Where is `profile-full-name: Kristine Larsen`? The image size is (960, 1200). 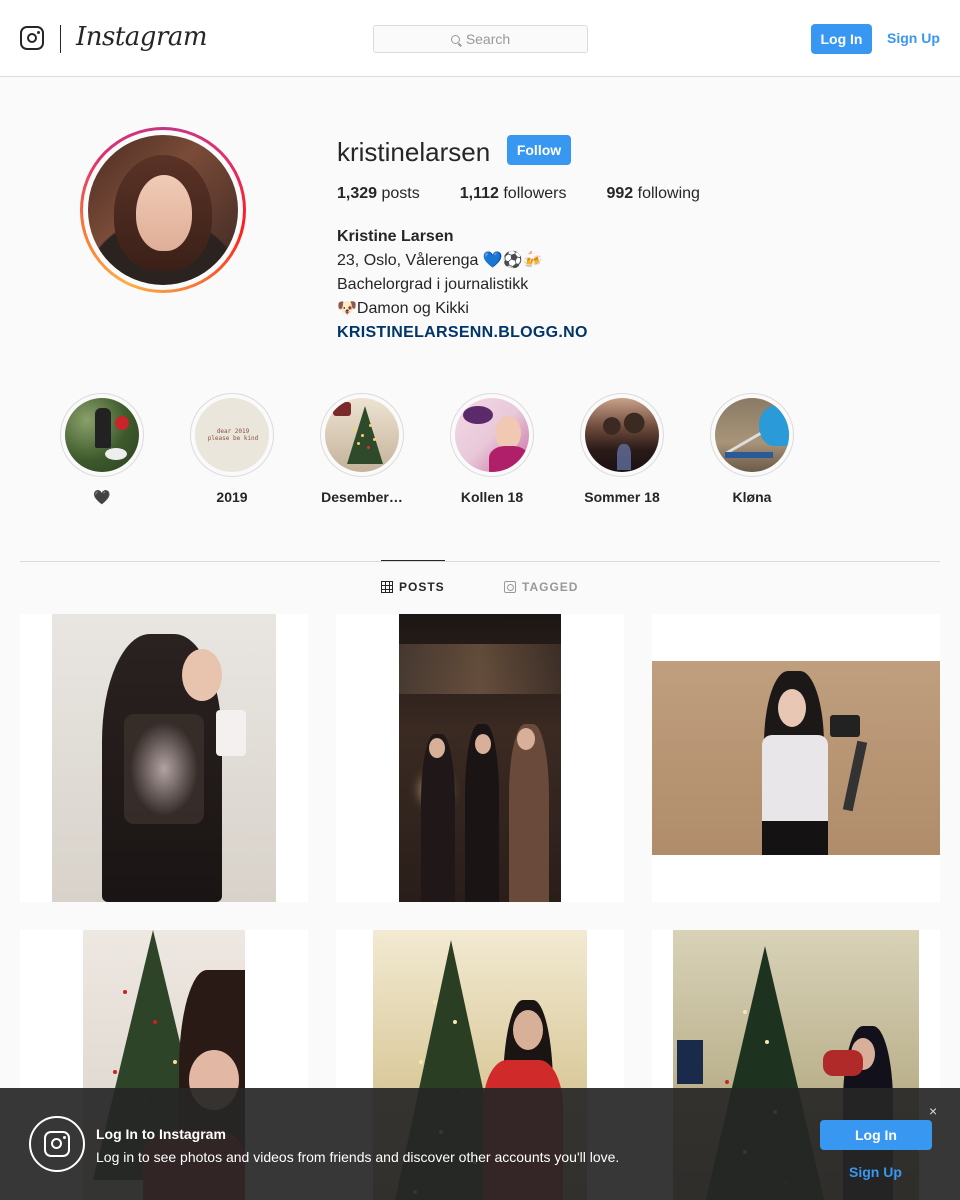 profile-full-name: Kristine Larsen is located at coordinates (395, 236).